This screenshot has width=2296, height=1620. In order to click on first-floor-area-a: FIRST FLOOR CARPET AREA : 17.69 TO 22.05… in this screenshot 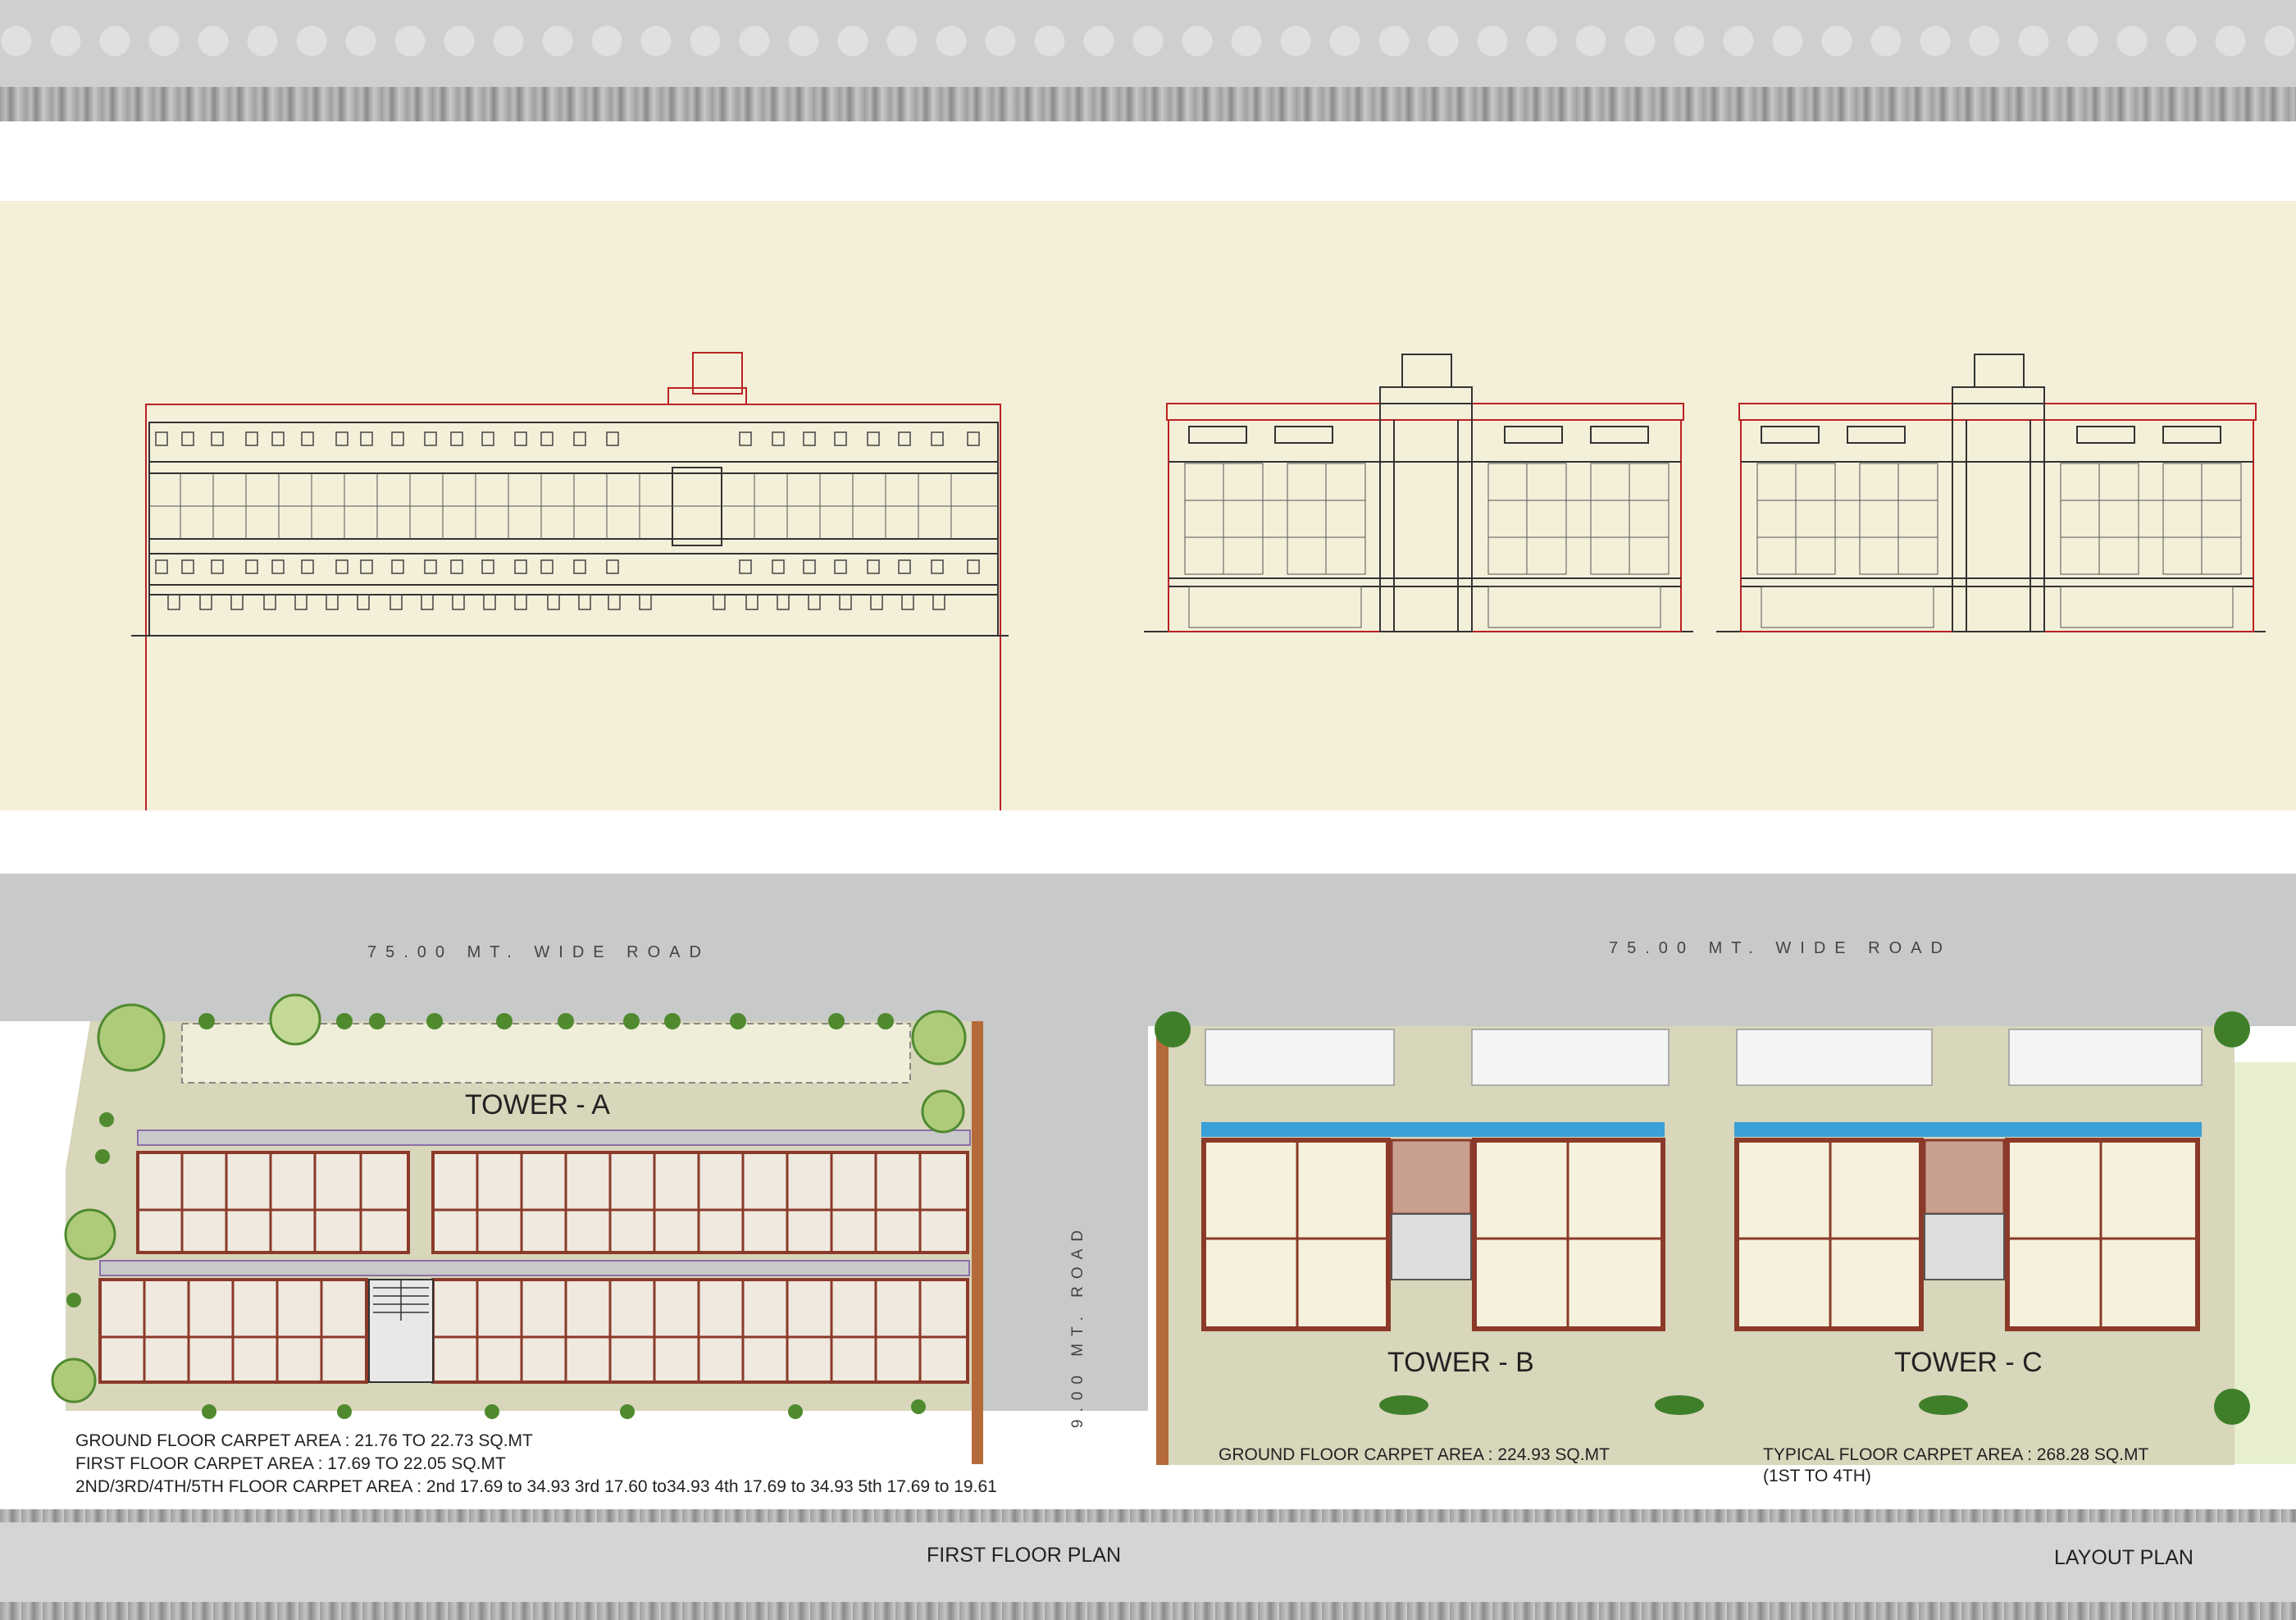, I will do `click(290, 1464)`.